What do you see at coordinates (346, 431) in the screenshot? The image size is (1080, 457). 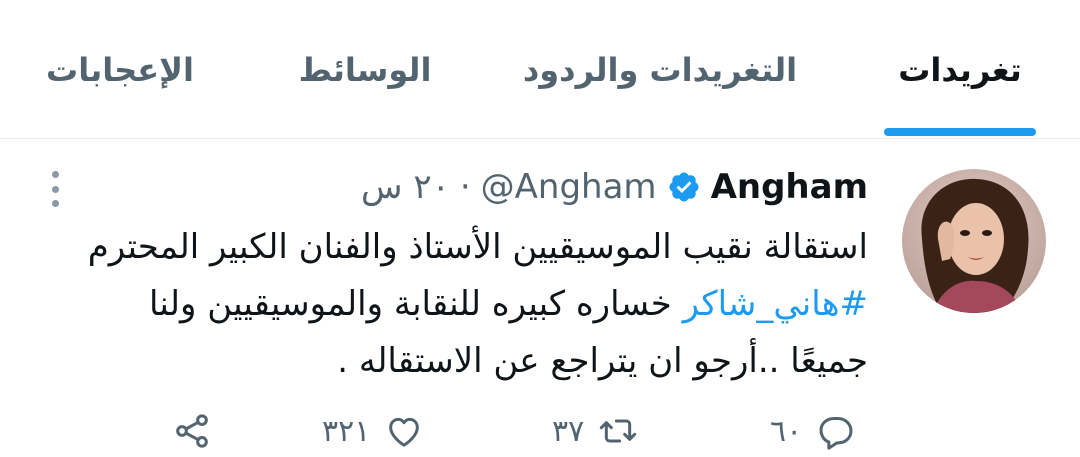 I see `like-count: ٣٢١` at bounding box center [346, 431].